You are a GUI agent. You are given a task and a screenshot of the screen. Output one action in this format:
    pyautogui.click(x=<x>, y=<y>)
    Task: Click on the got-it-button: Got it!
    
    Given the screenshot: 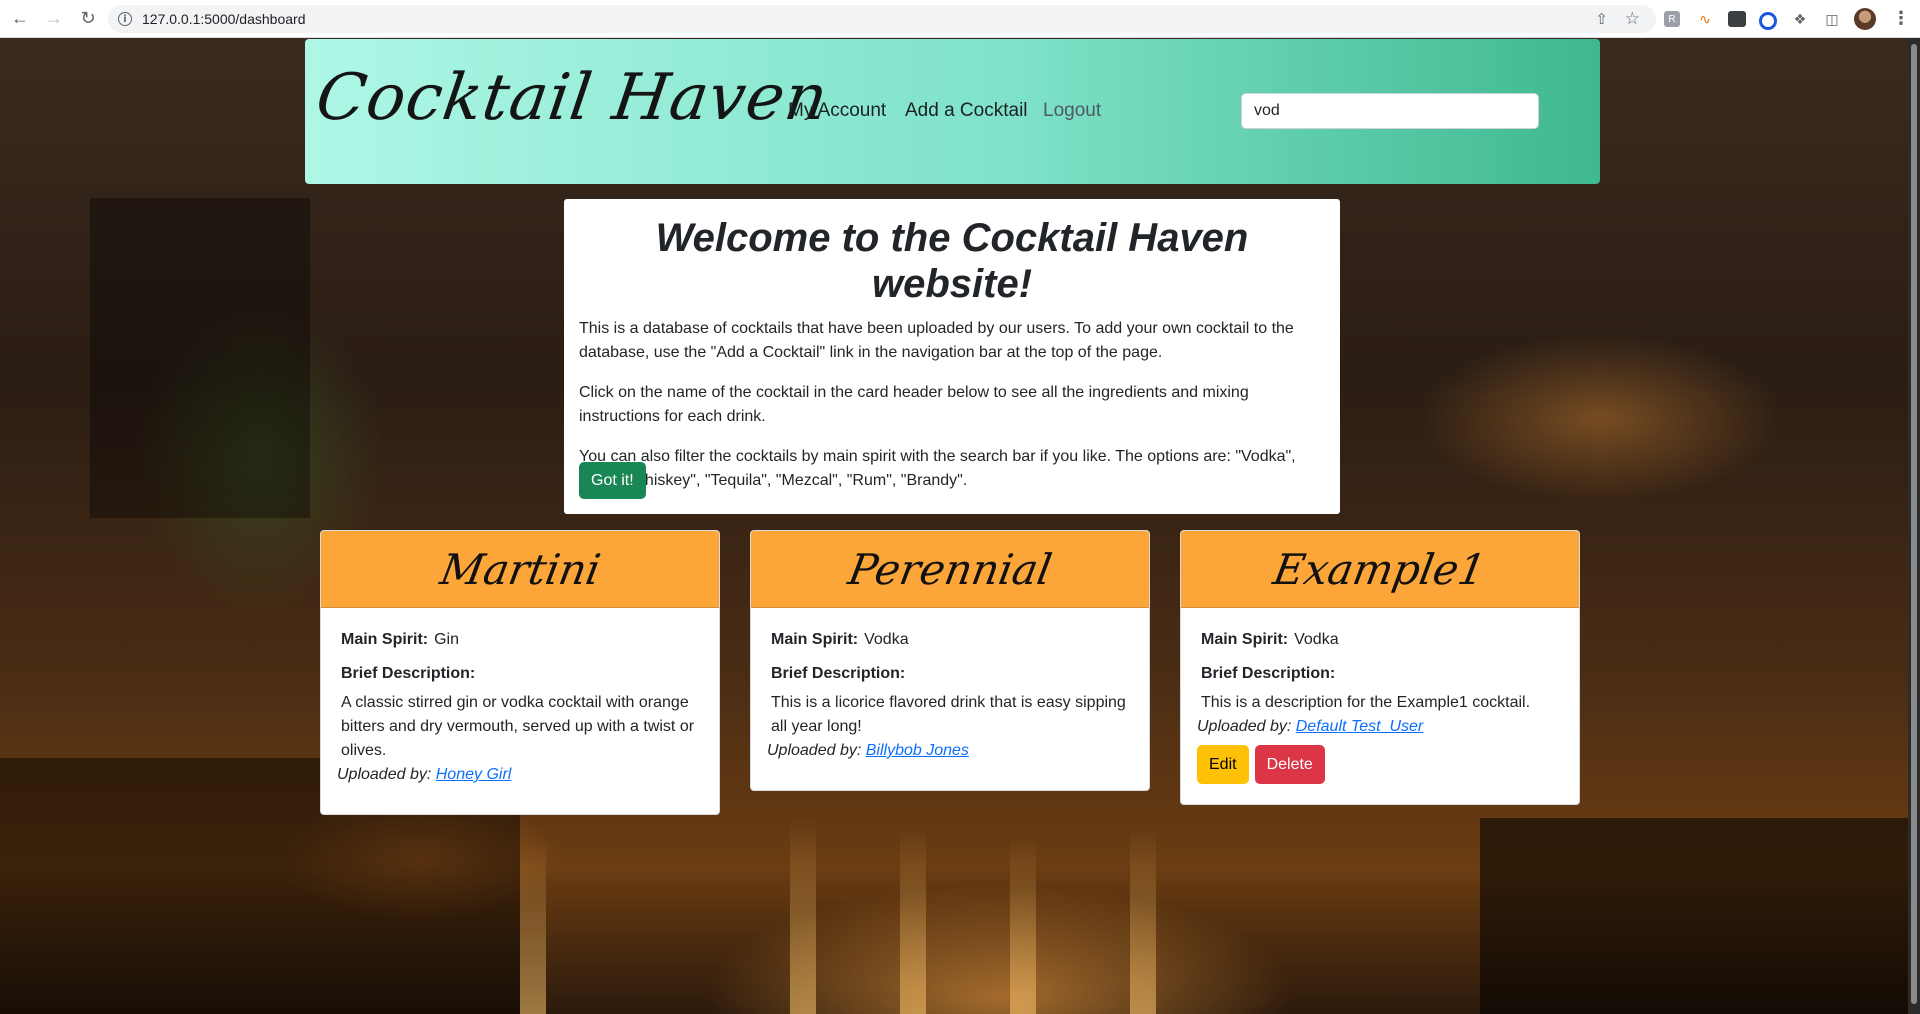 What is the action you would take?
    pyautogui.click(x=612, y=480)
    